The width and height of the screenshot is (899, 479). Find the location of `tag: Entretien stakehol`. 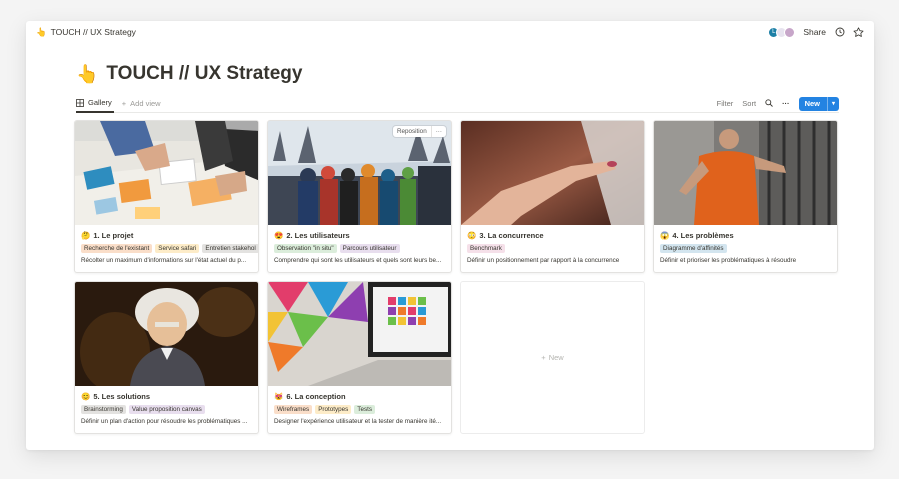

tag: Entretien stakehol is located at coordinates (230, 248).